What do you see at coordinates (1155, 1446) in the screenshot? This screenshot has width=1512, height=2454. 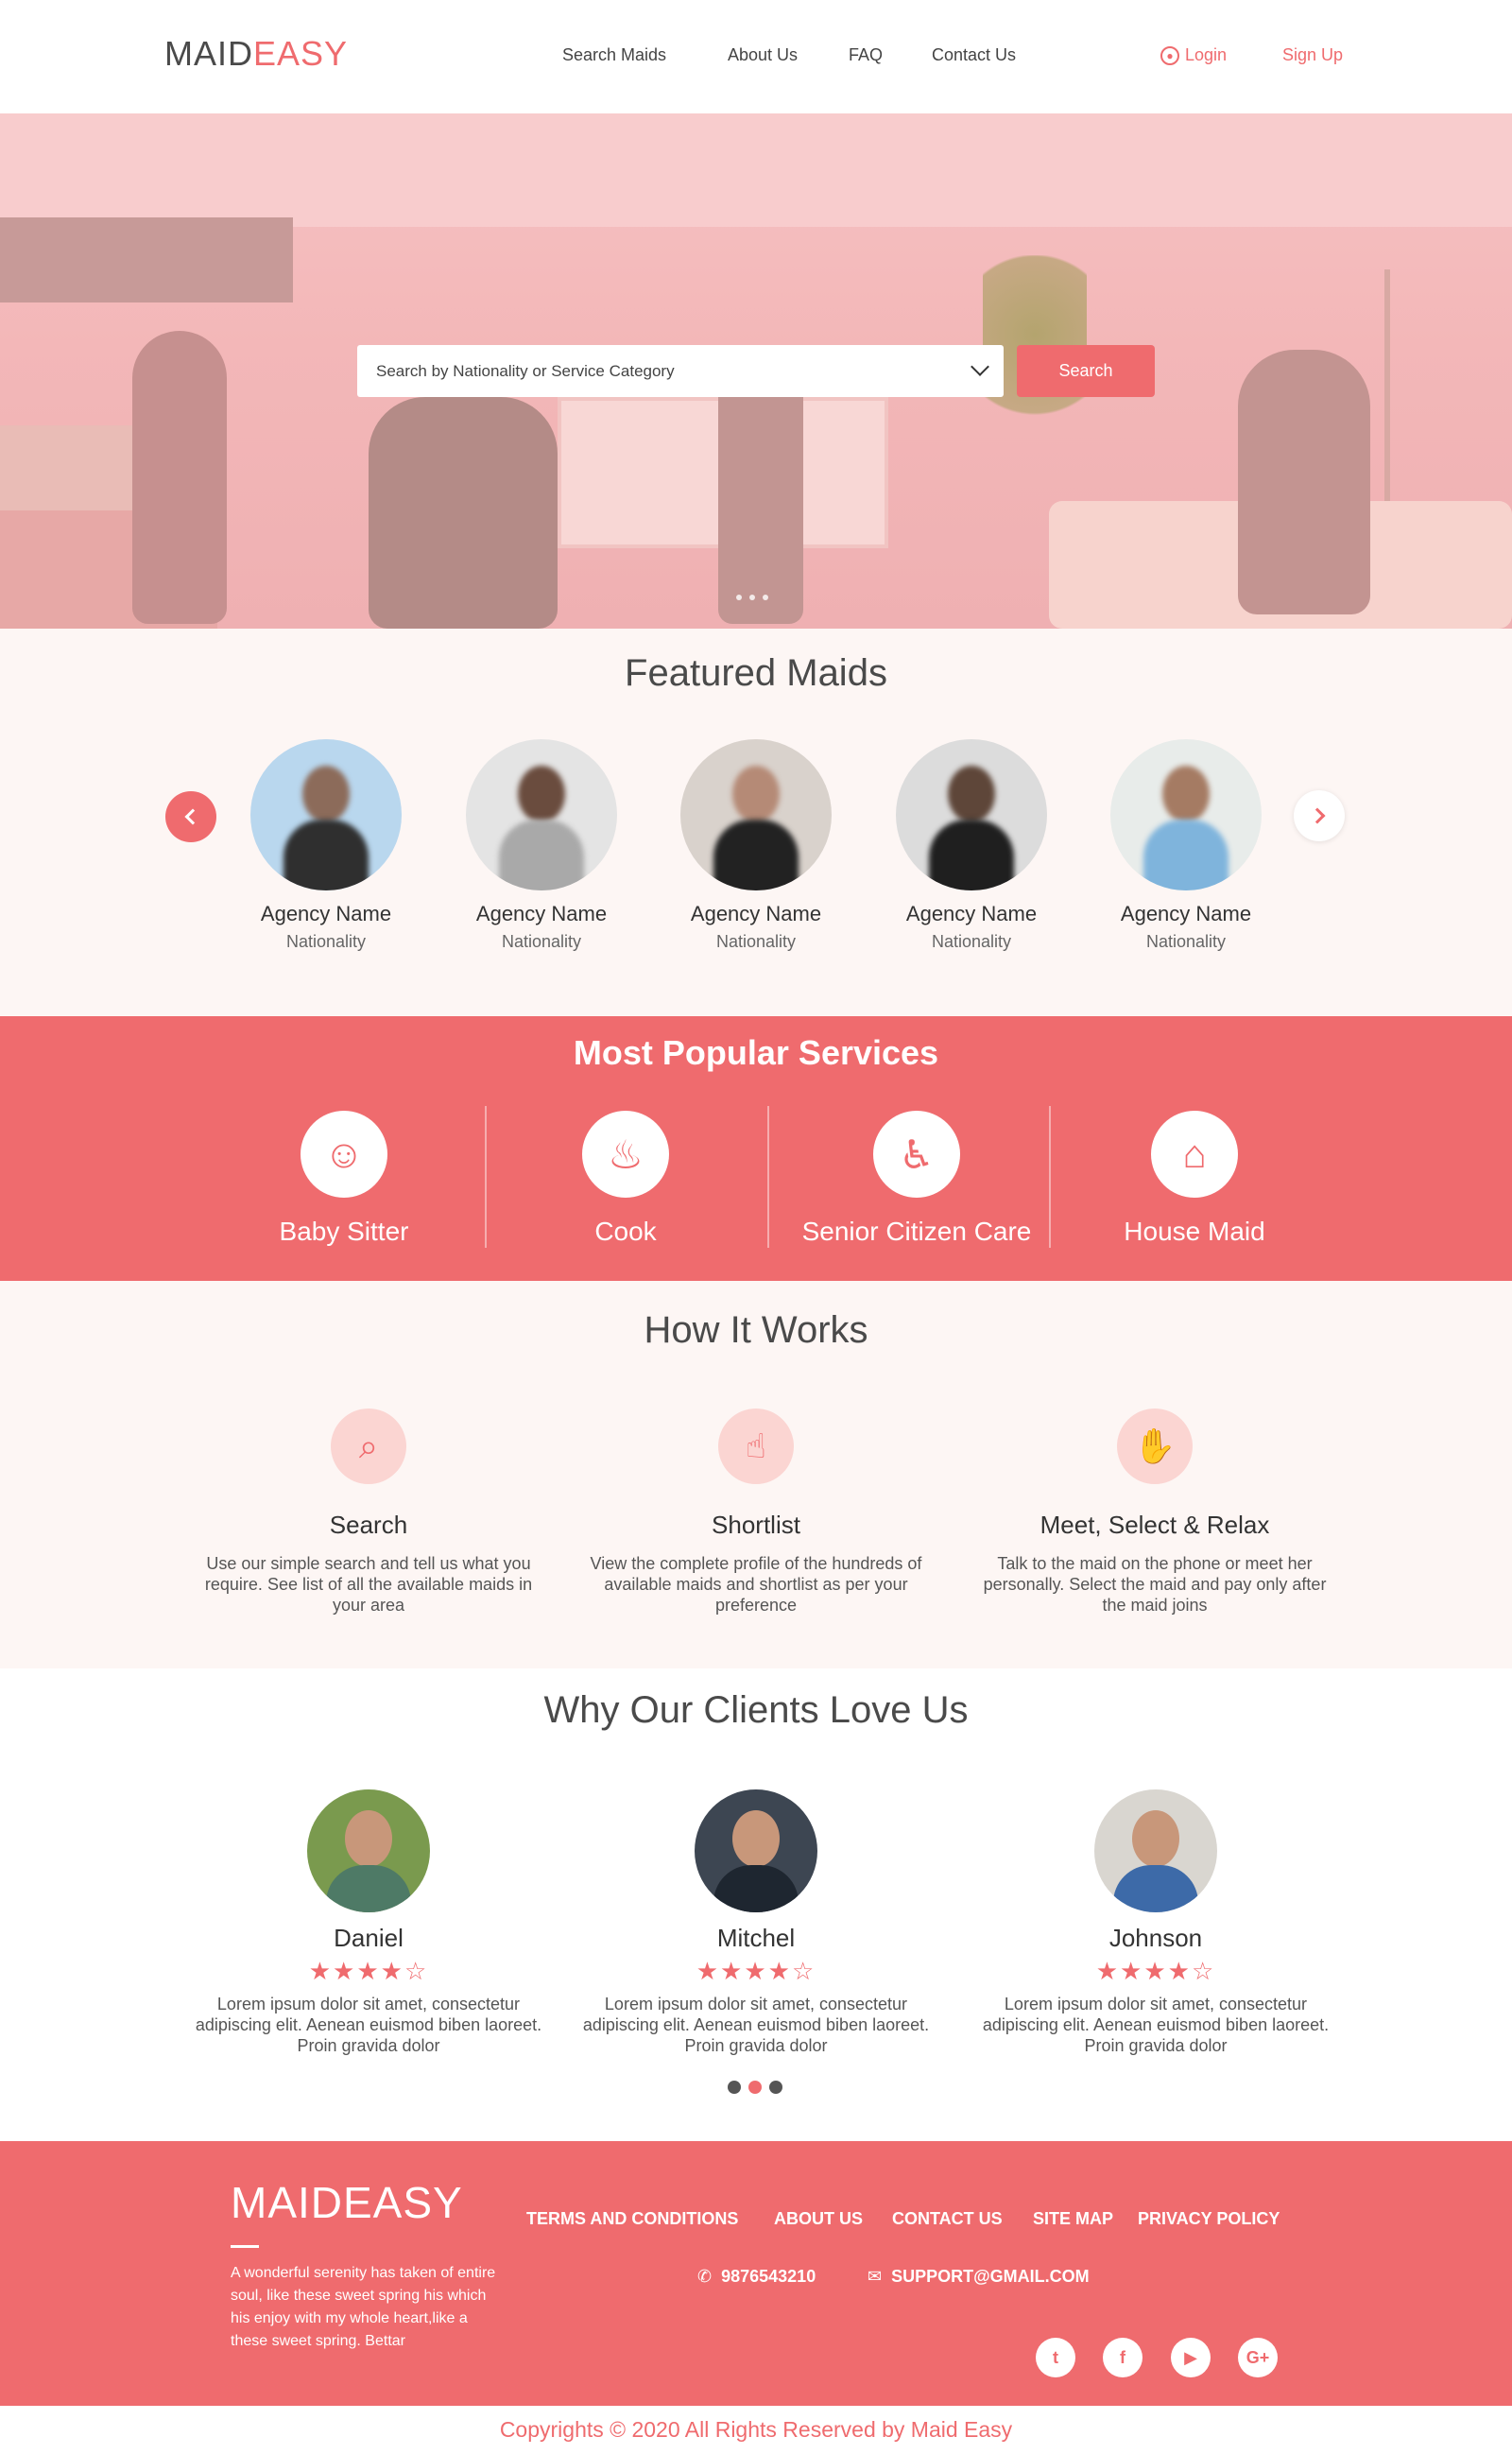 I see `handshake-icon: ✋` at bounding box center [1155, 1446].